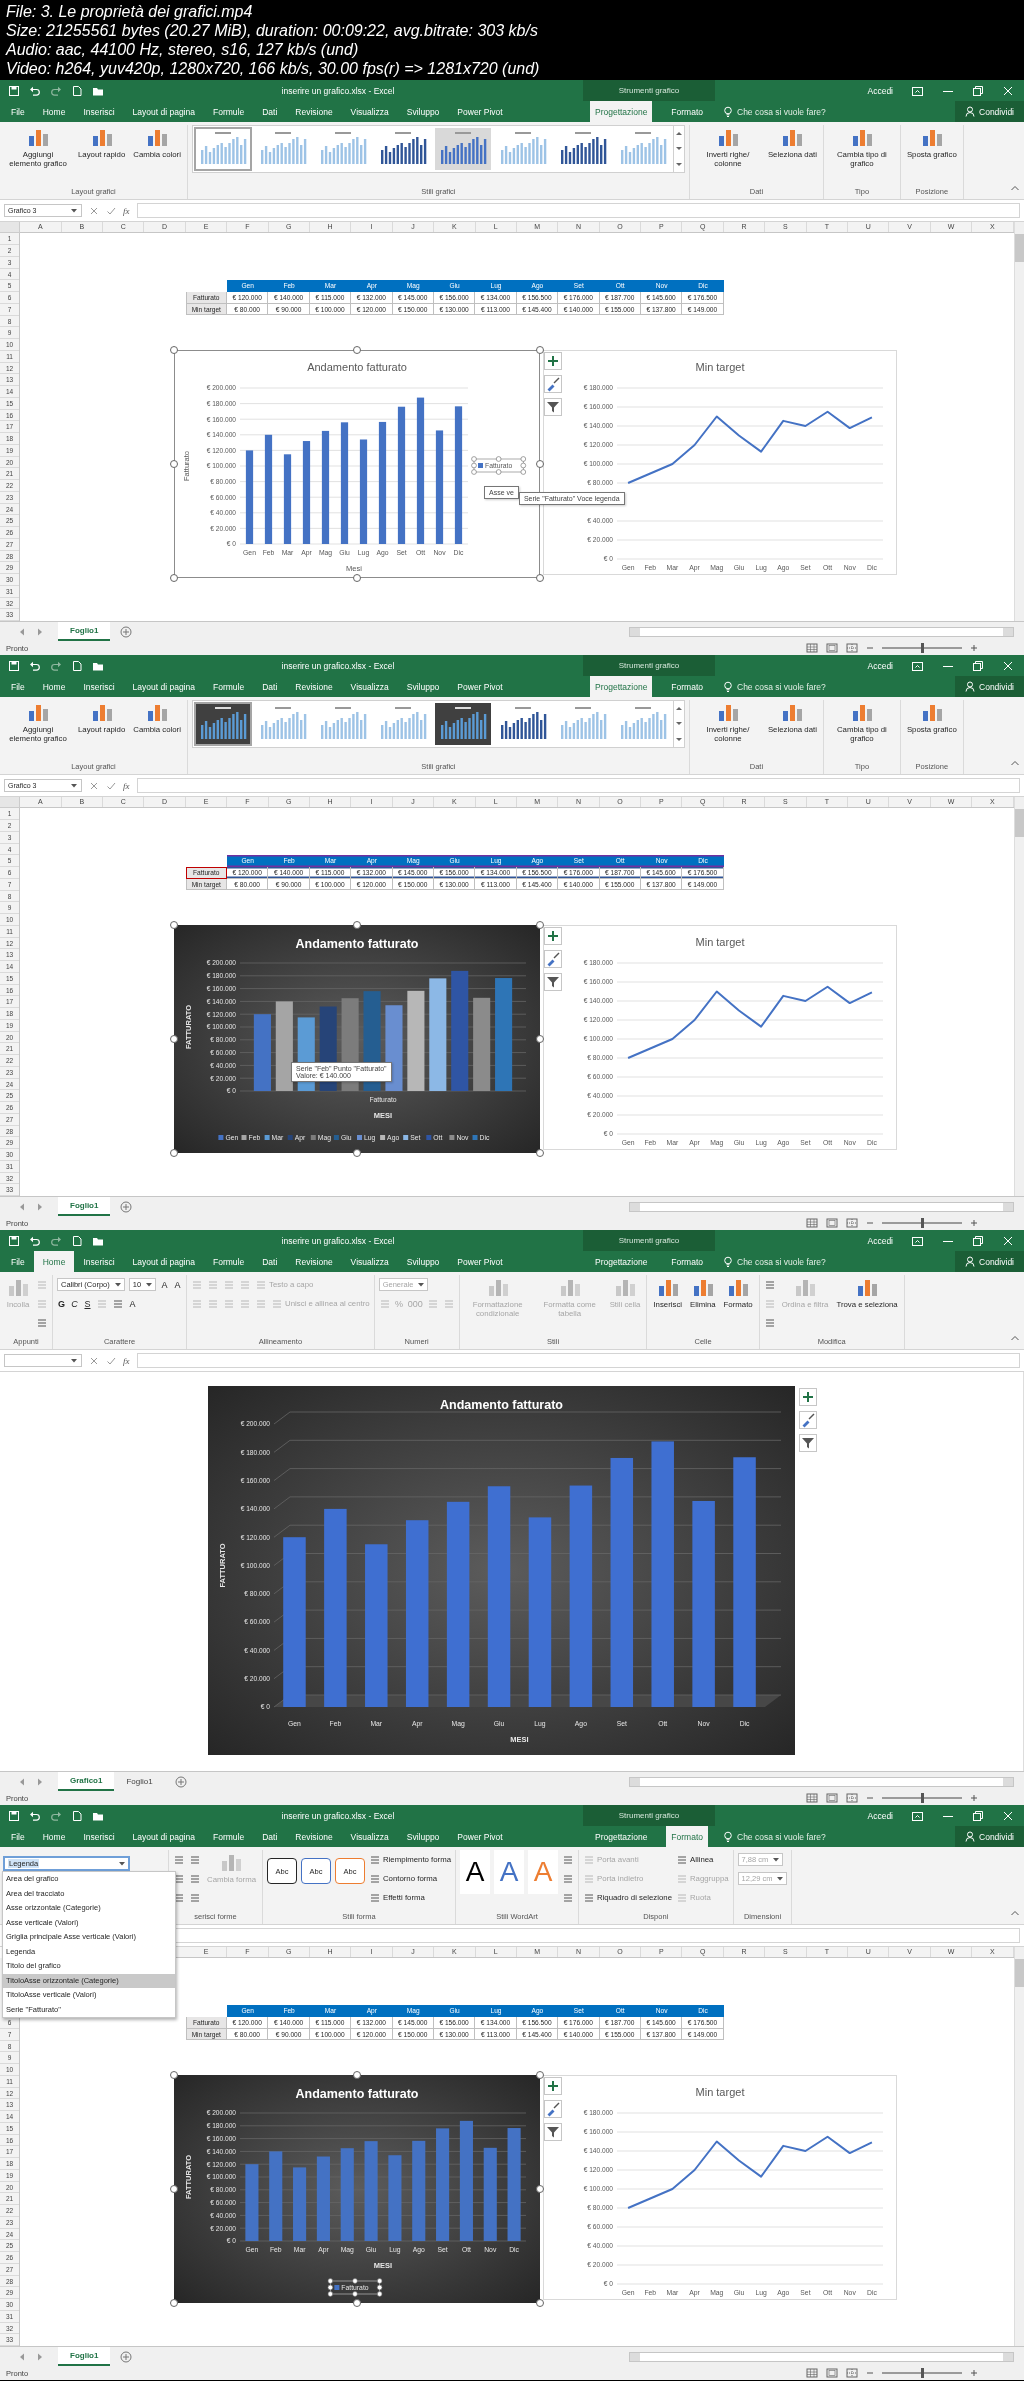 This screenshot has width=1024, height=2381. Describe the element at coordinates (35, 90) in the screenshot. I see `undo-icon` at that location.